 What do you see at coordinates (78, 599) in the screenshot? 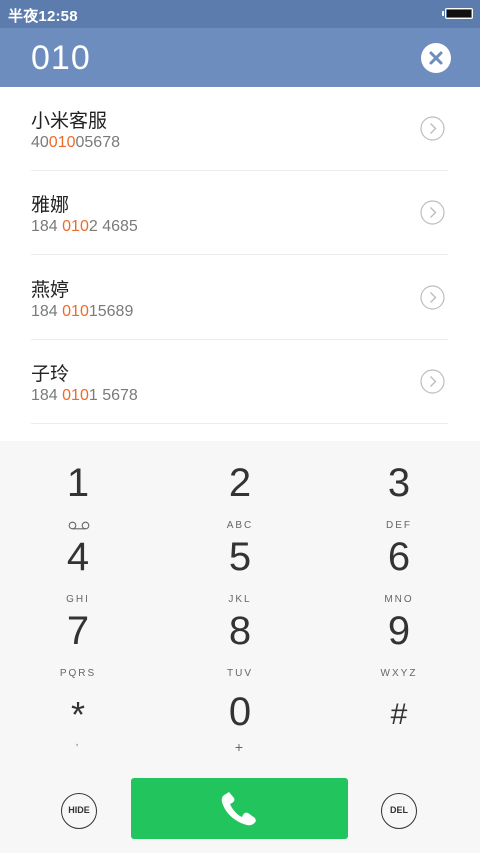
I see `key-letters: GHI` at bounding box center [78, 599].